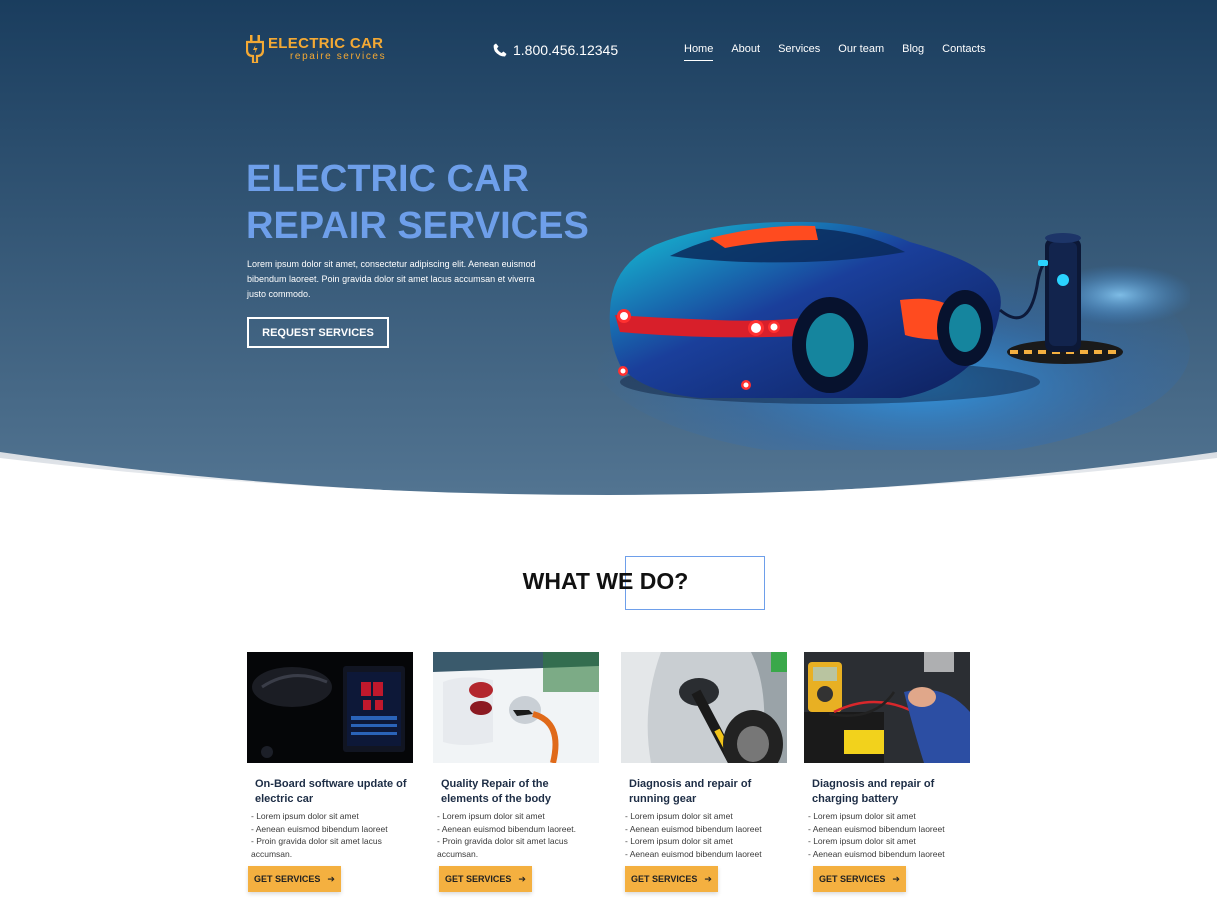  Describe the element at coordinates (704, 715) in the screenshot. I see `charging-port-wheel-photo` at that location.